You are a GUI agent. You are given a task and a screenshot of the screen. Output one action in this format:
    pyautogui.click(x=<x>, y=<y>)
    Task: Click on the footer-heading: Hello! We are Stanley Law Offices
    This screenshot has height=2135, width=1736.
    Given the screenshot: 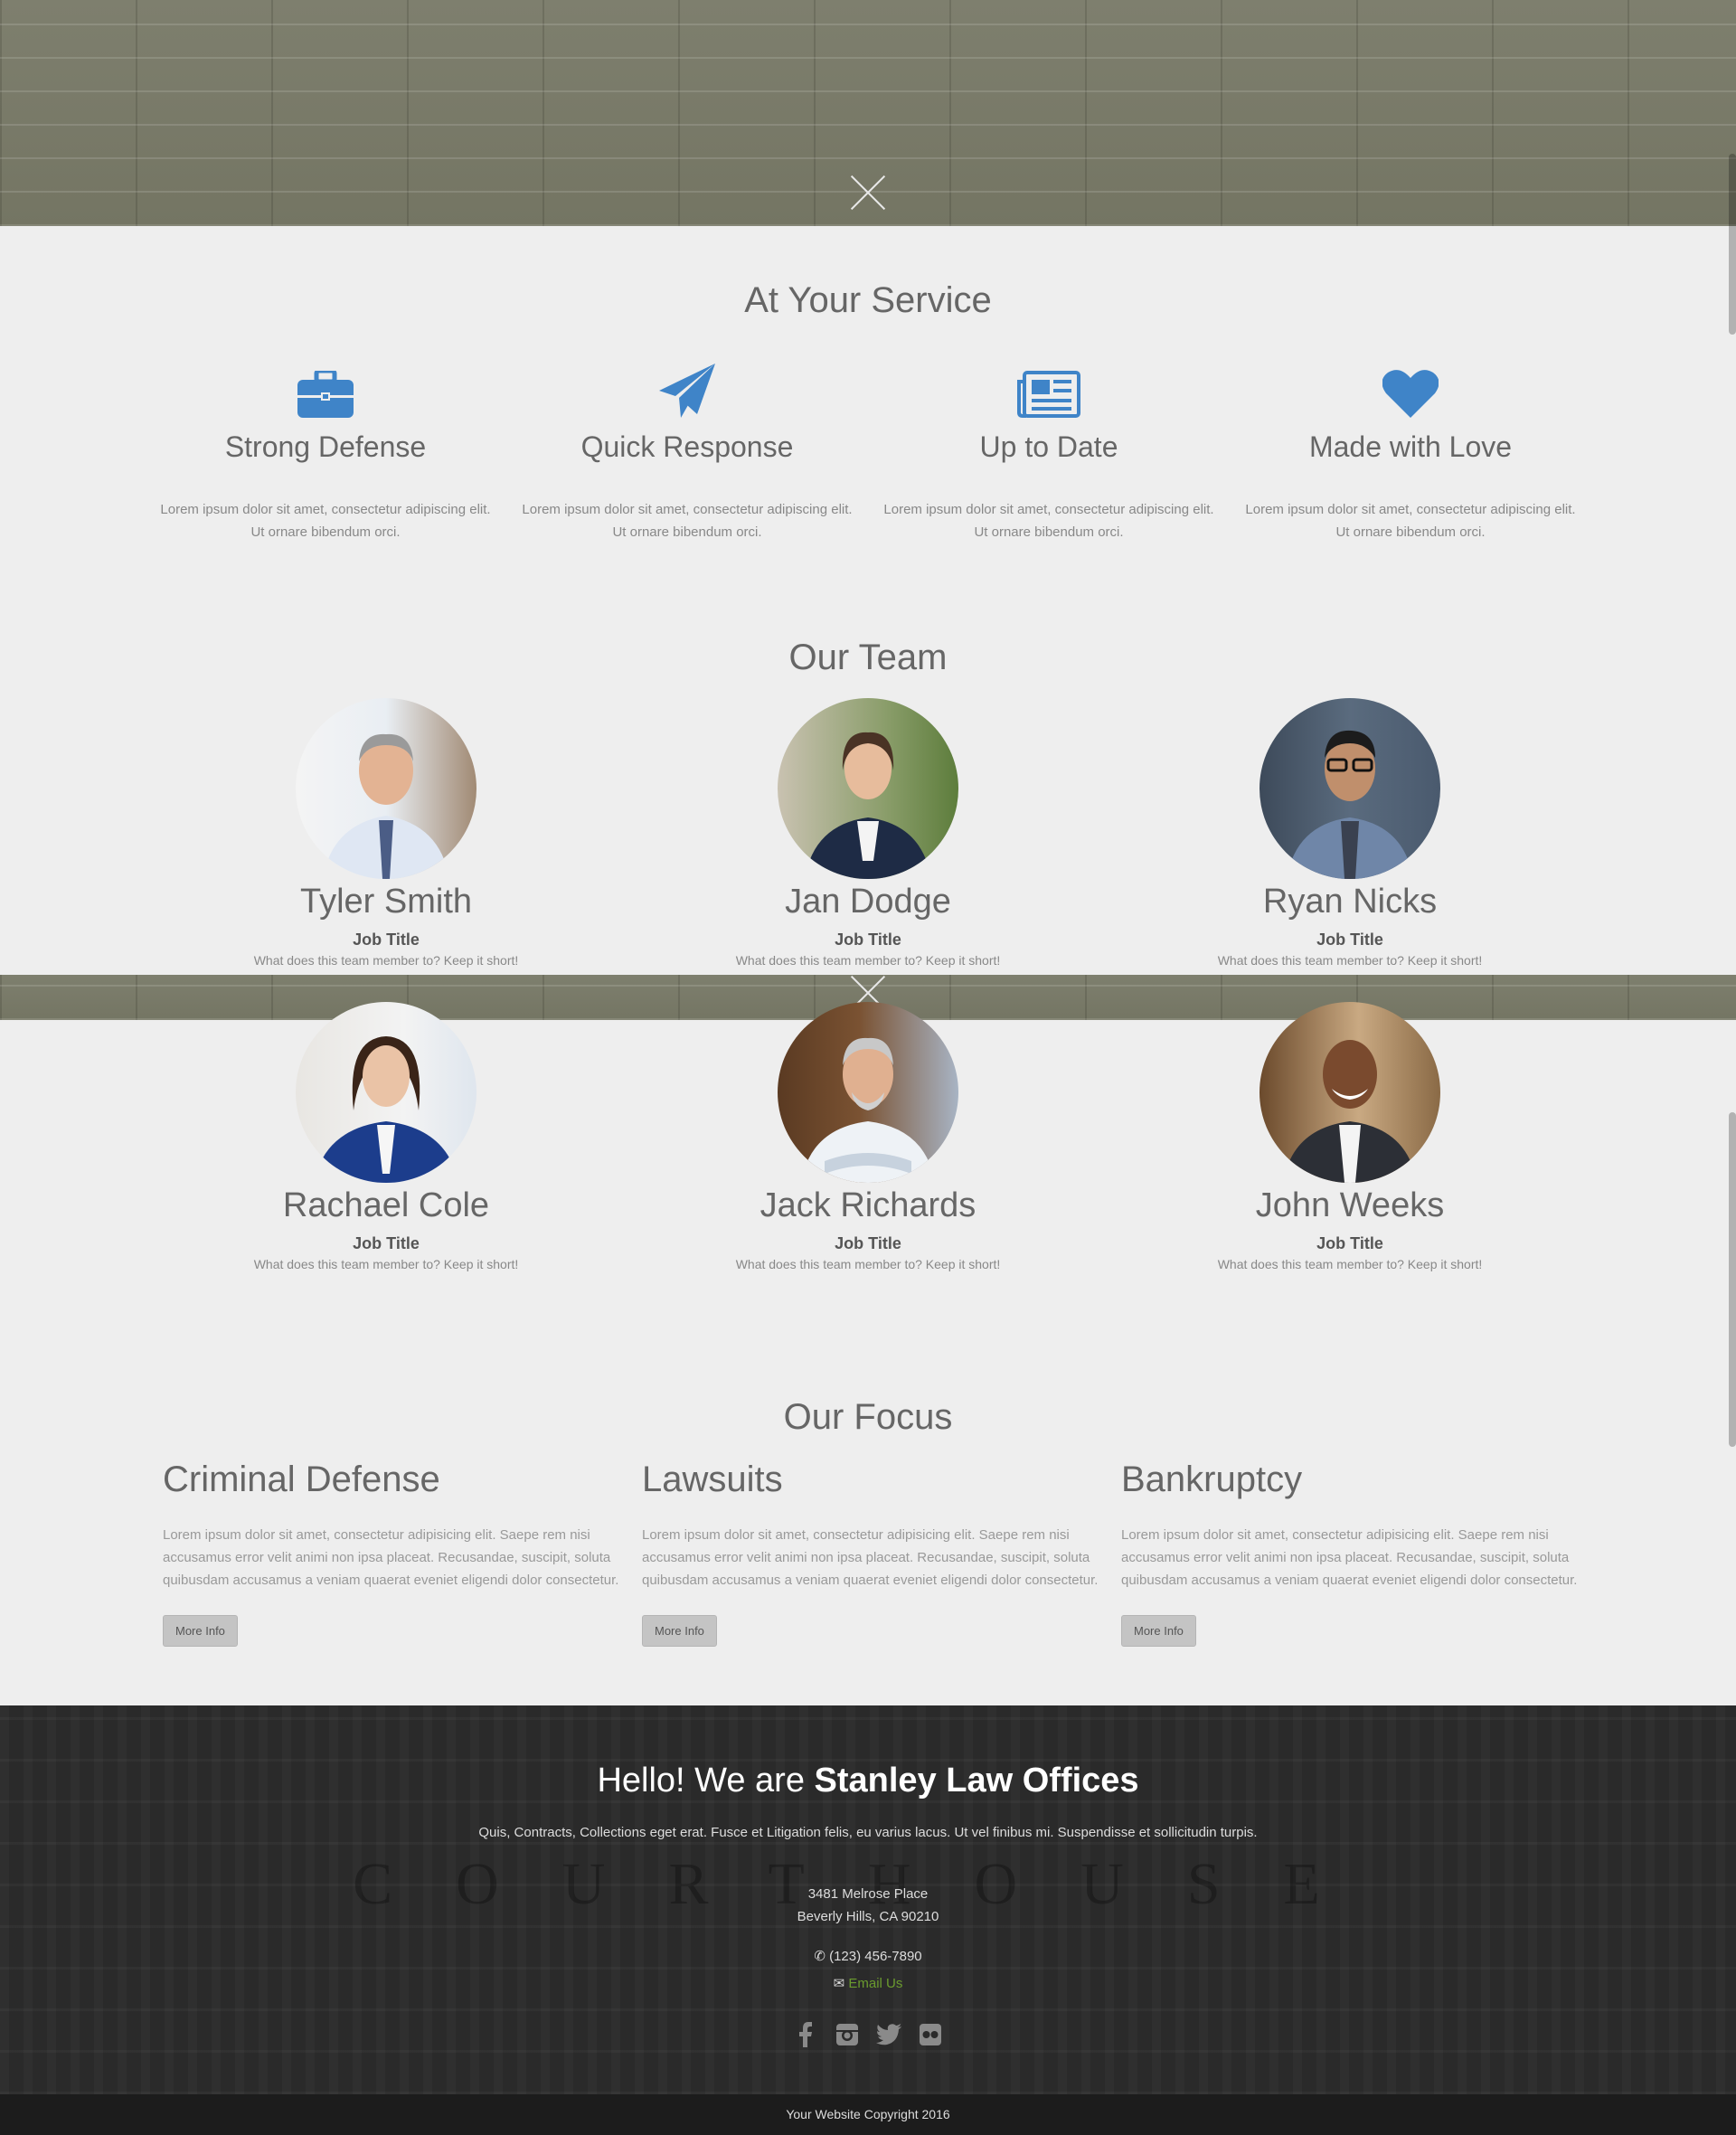 What is the action you would take?
    pyautogui.click(x=868, y=1781)
    